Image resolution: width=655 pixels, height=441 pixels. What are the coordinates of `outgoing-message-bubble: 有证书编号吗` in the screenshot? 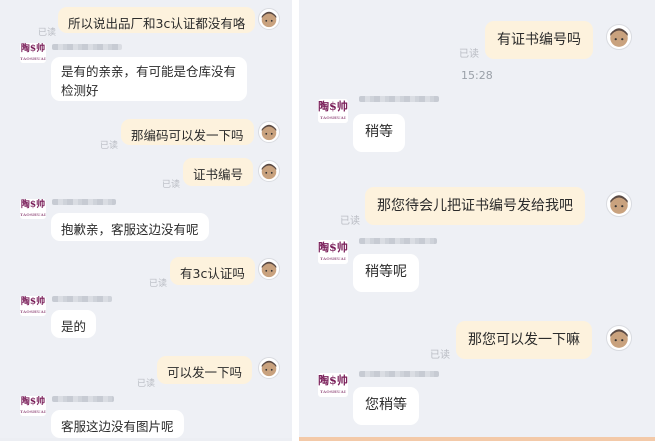 It's located at (539, 40).